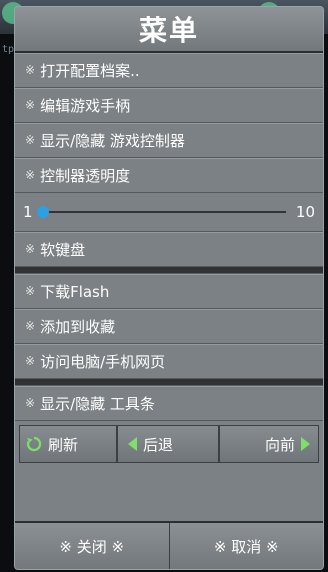 The width and height of the screenshot is (328, 572). I want to click on back-button: 后退, so click(168, 444).